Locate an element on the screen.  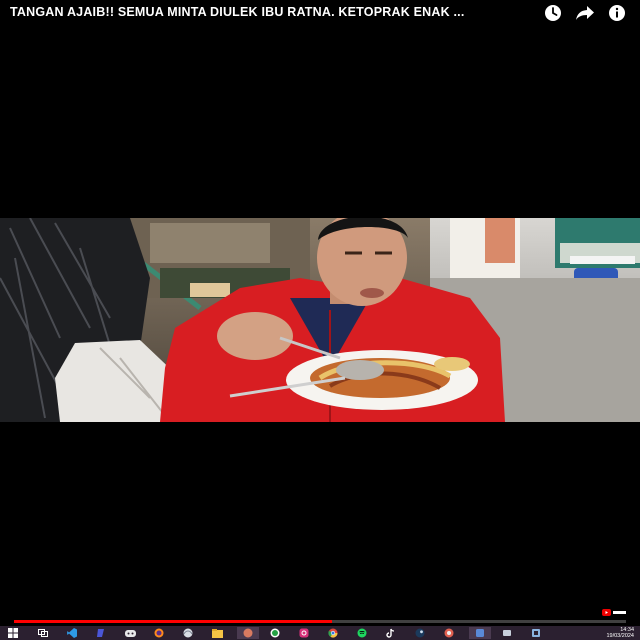
whatsapp-icon is located at coordinates (275, 633).